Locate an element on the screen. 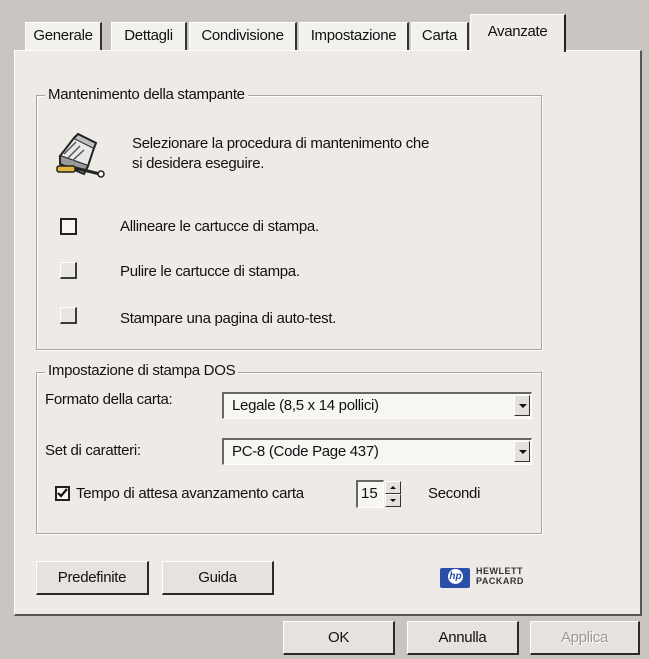  cancel-button: Annulla is located at coordinates (463, 638).